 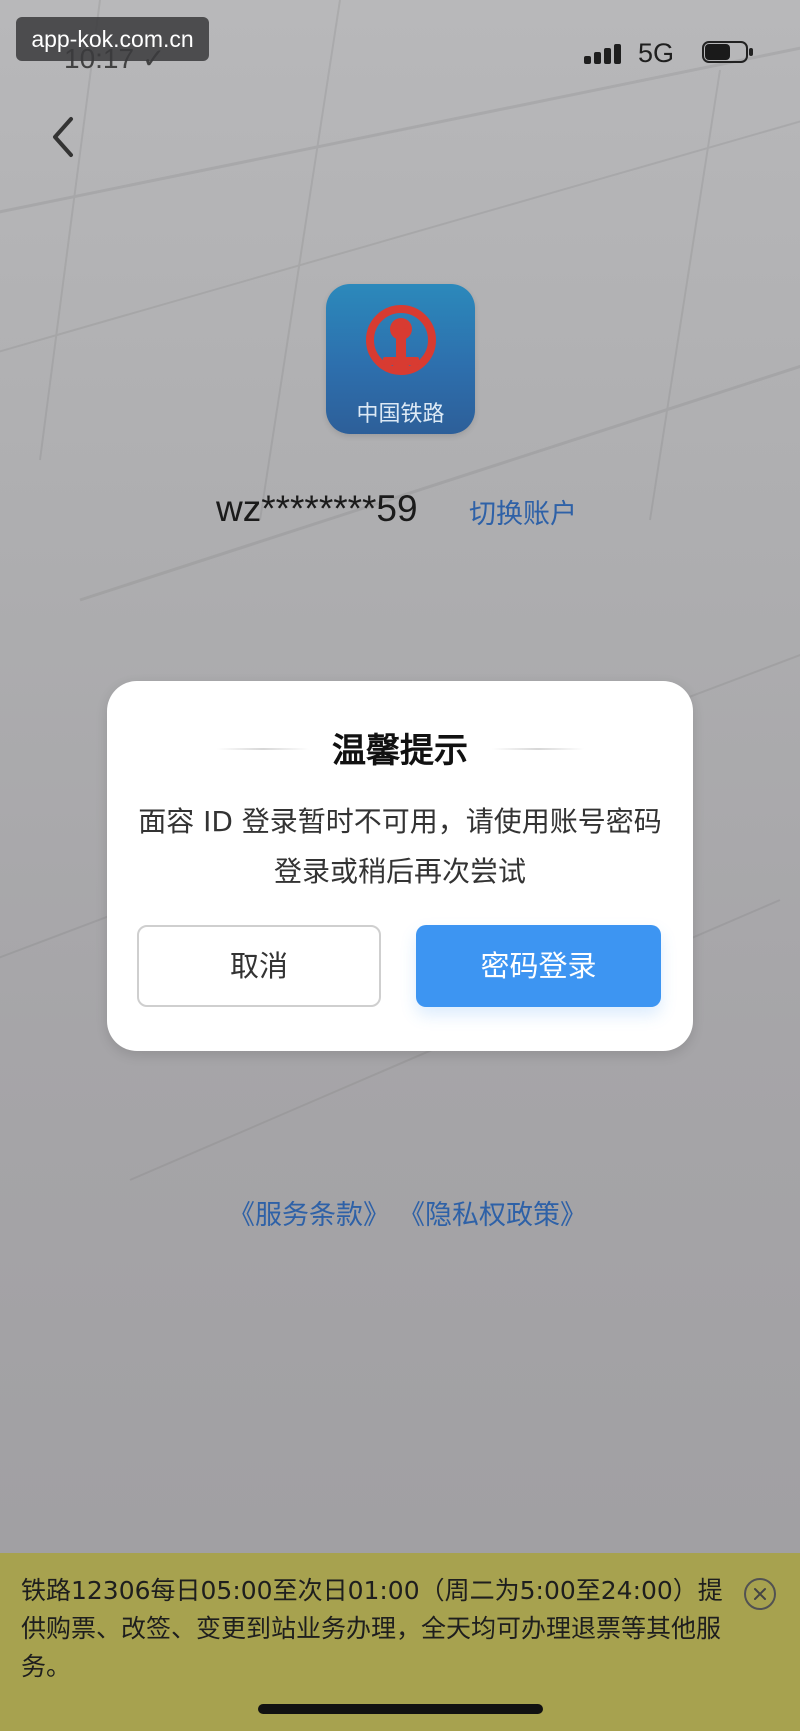 I want to click on account-row: wz********59 切换账户, so click(x=411, y=512).